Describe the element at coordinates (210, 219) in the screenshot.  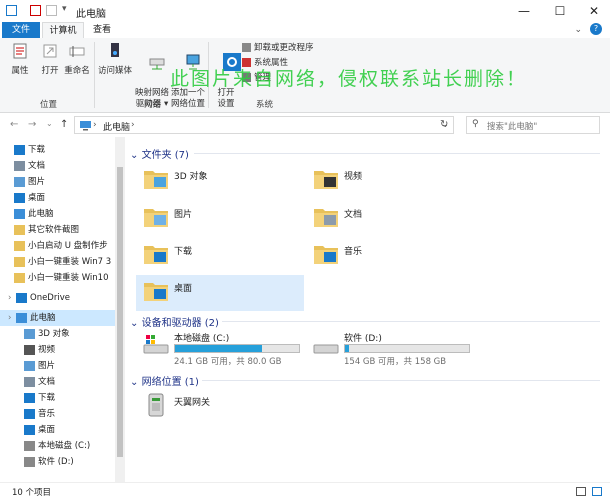
I see `folder-item: 图片` at that location.